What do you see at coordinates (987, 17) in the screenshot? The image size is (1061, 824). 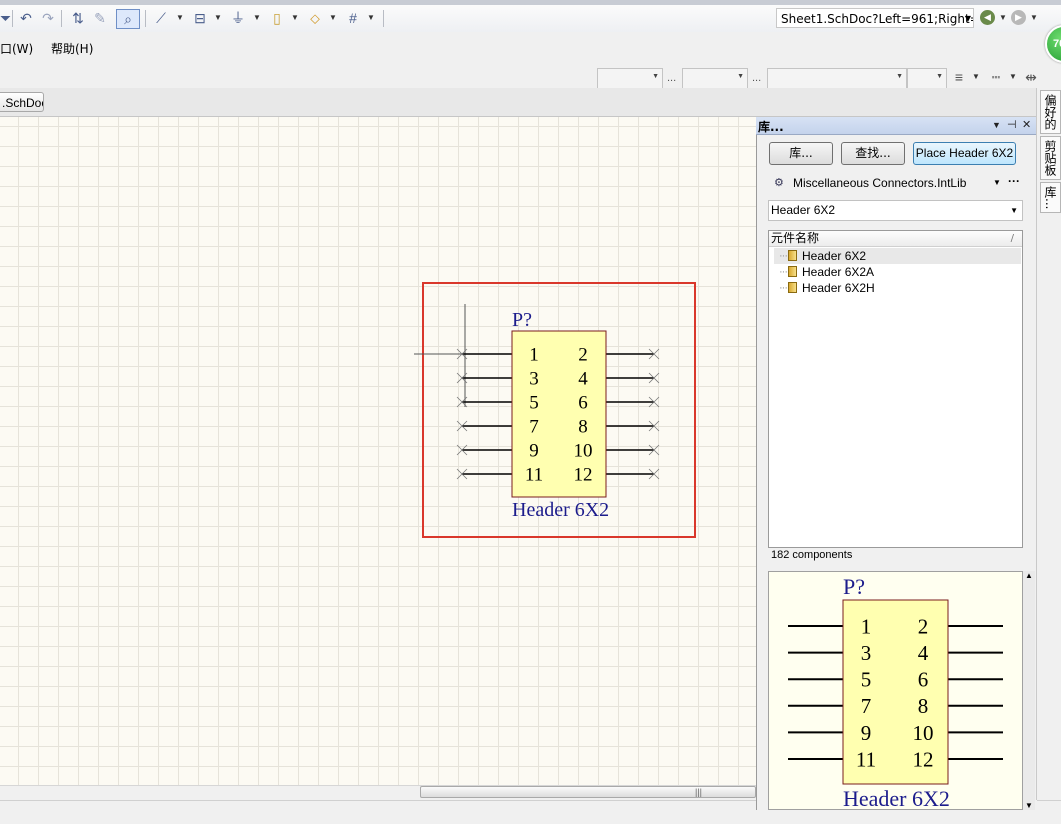 I see `back-arrow-icon: ◀` at bounding box center [987, 17].